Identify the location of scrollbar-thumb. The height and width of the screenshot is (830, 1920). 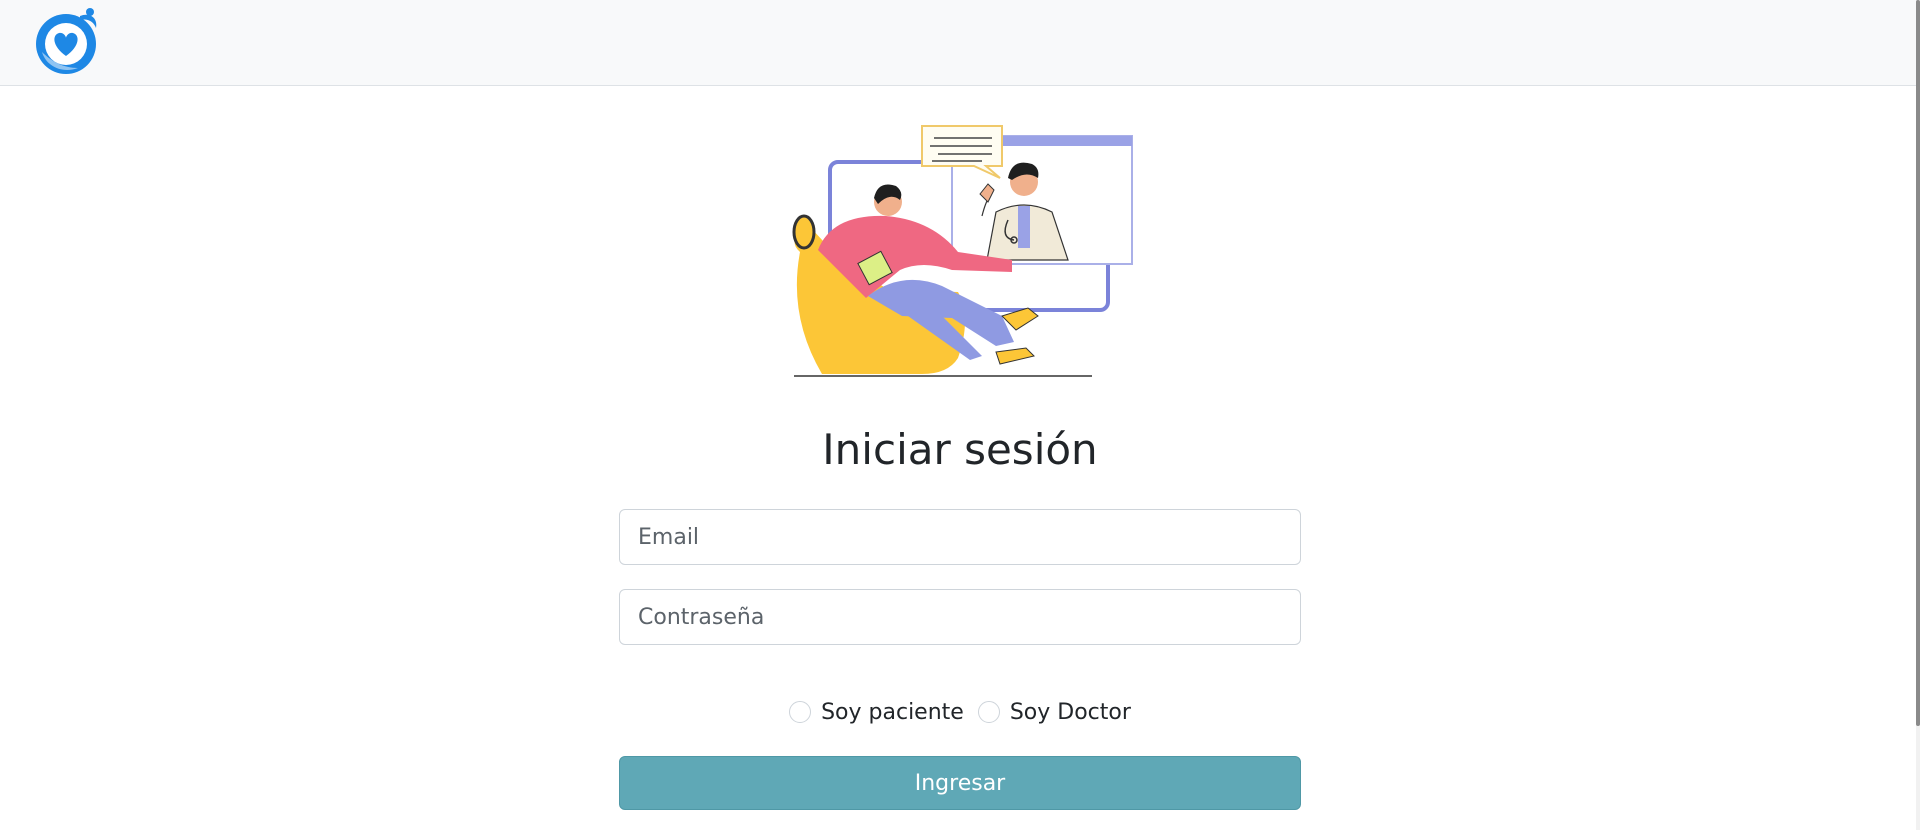
(1918, 363).